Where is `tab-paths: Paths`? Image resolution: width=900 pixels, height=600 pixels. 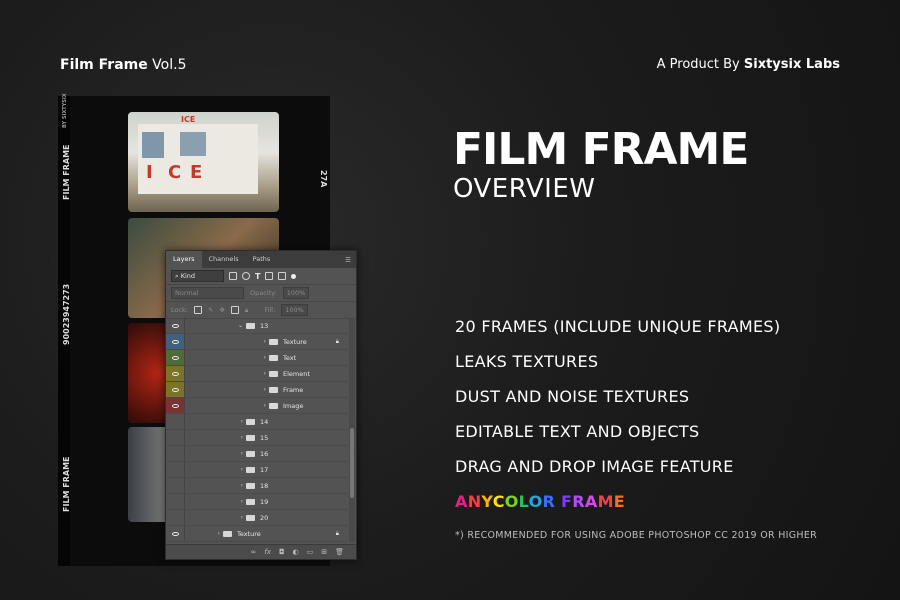
tab-paths: Paths is located at coordinates (262, 259).